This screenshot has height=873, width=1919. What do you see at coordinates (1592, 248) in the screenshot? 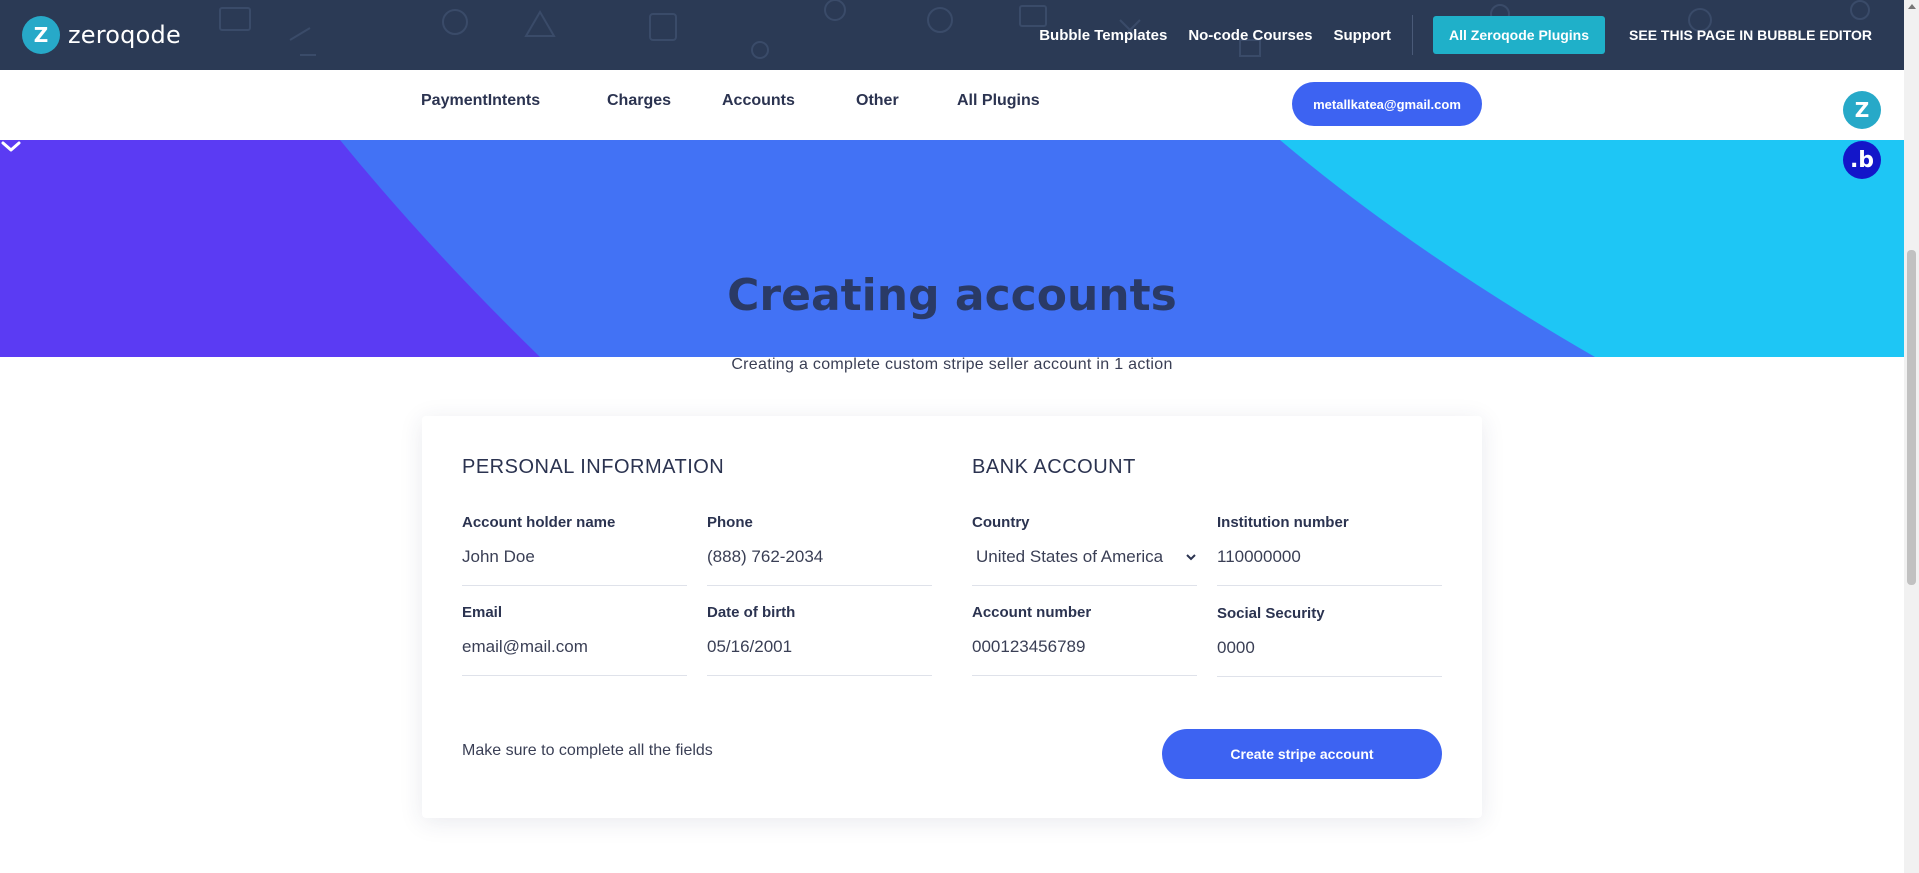
I see `hero-right-shape` at bounding box center [1592, 248].